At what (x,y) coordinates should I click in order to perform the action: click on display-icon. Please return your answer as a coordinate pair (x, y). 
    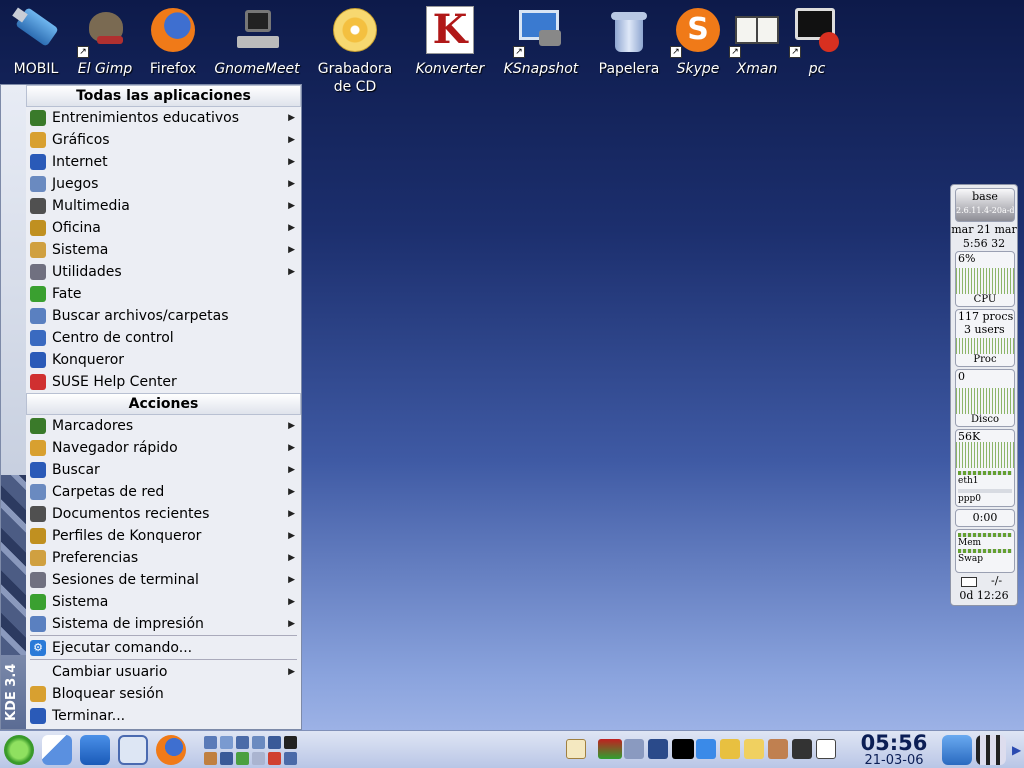
    Looking at the image, I should click on (658, 749).